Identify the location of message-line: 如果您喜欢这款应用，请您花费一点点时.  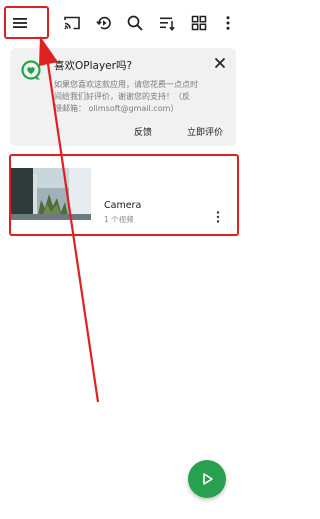
(126, 84).